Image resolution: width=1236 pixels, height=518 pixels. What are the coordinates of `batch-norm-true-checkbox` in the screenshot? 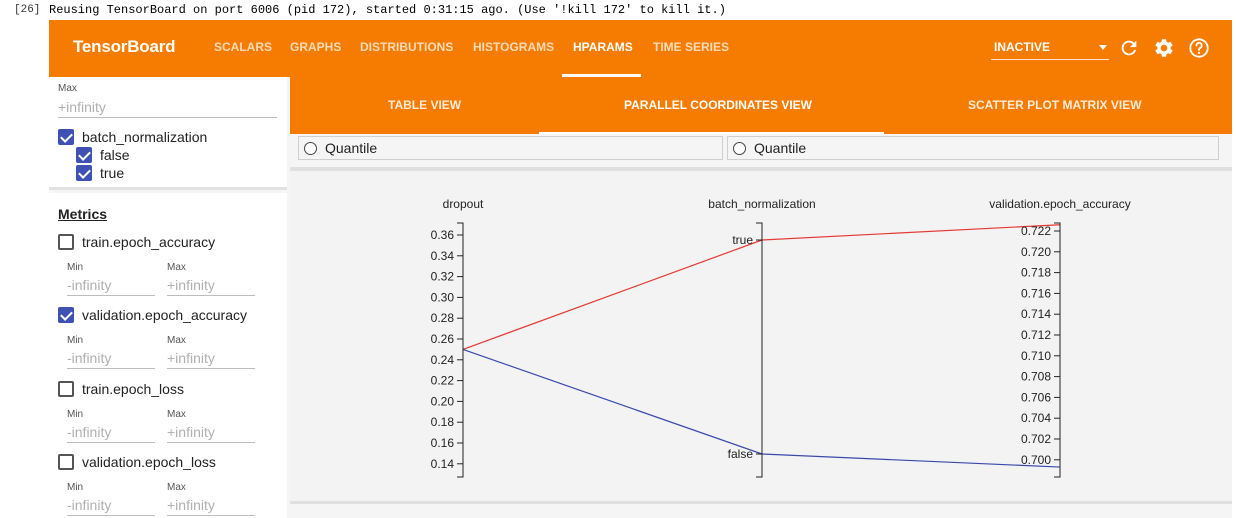 It's located at (84, 173).